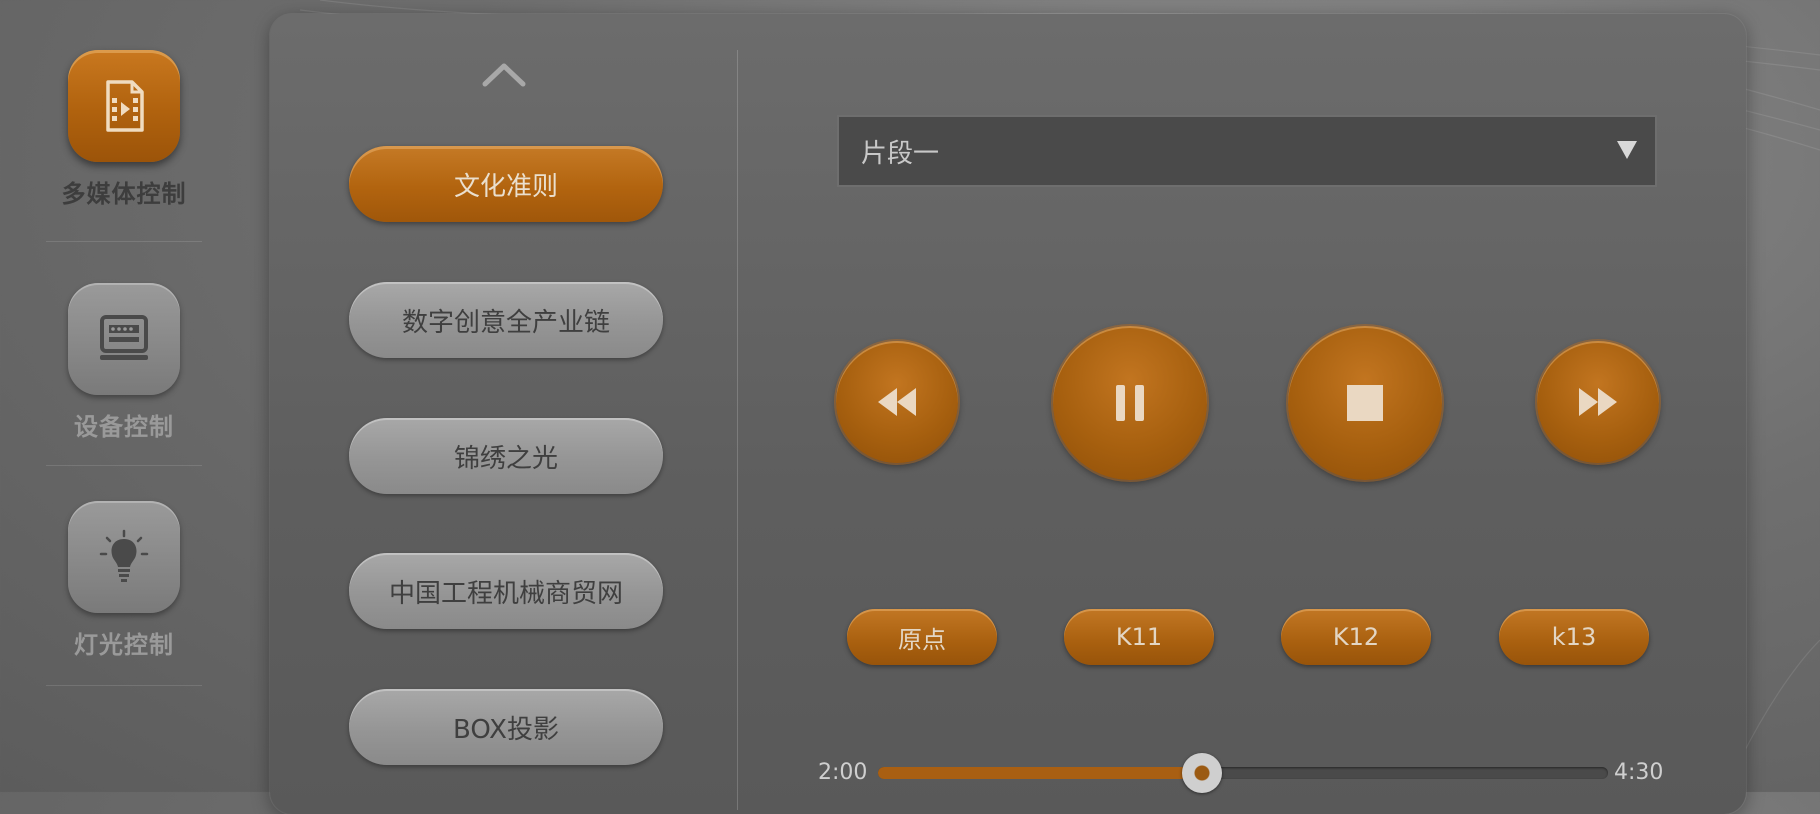  I want to click on current-time: 2:00, so click(843, 772).